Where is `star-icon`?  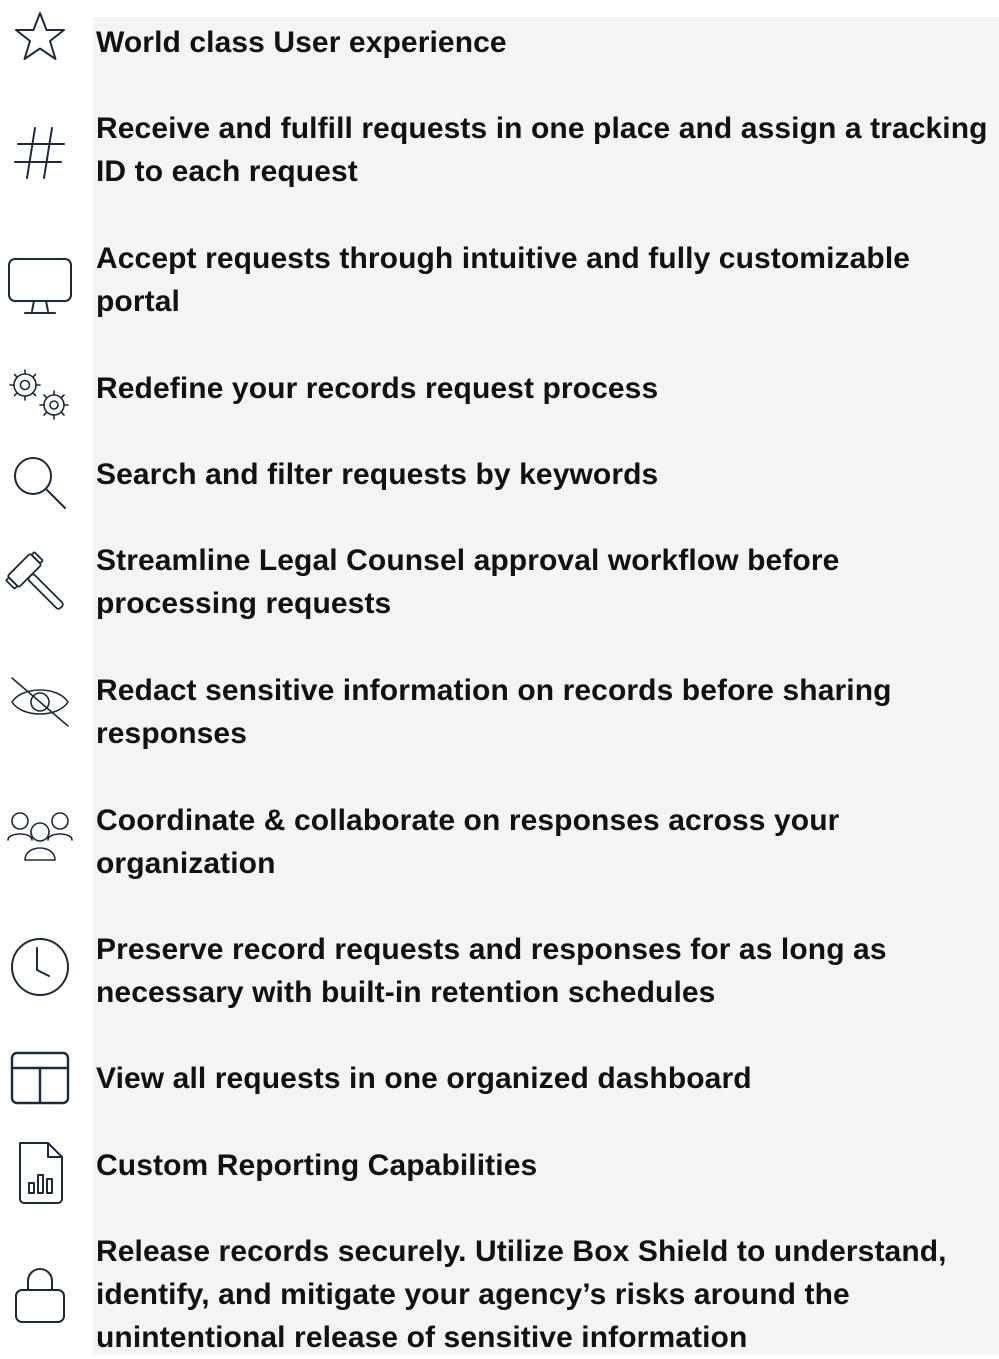 star-icon is located at coordinates (40, 38).